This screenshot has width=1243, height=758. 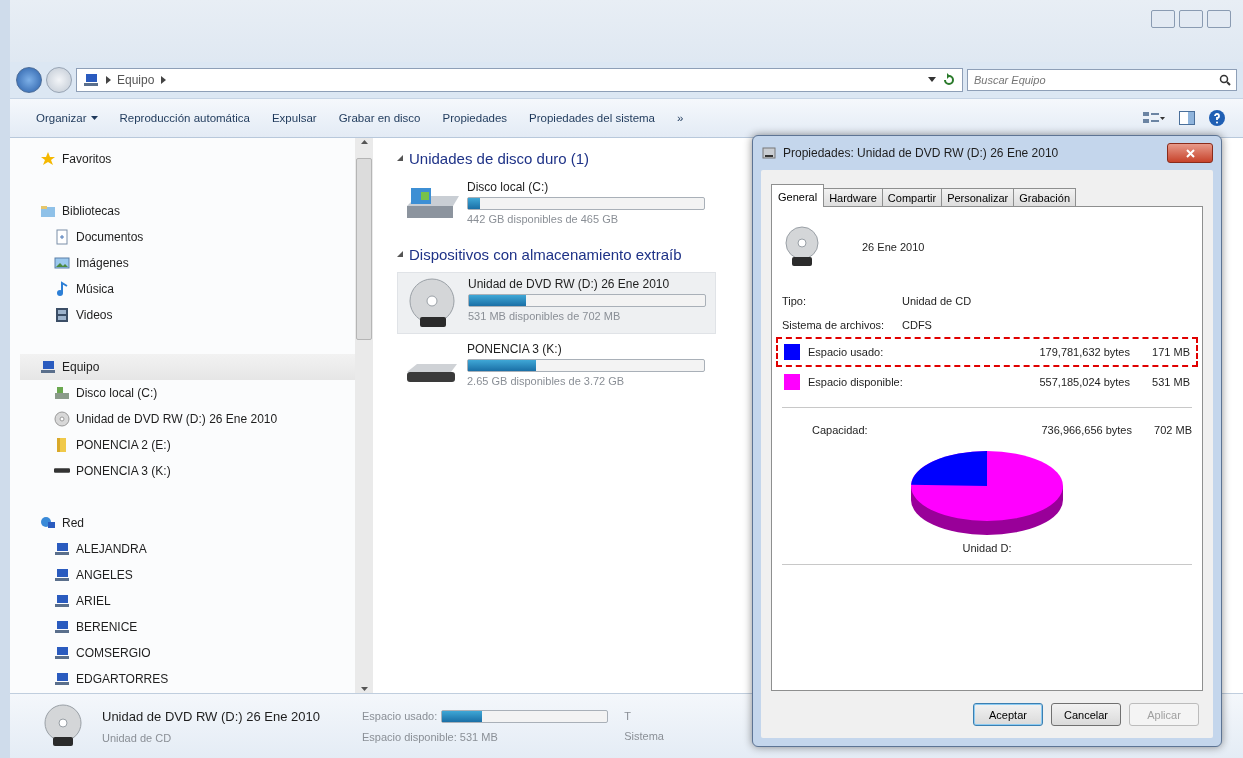 What do you see at coordinates (1170, 352) in the screenshot?
I see `size-value: 171 MB` at bounding box center [1170, 352].